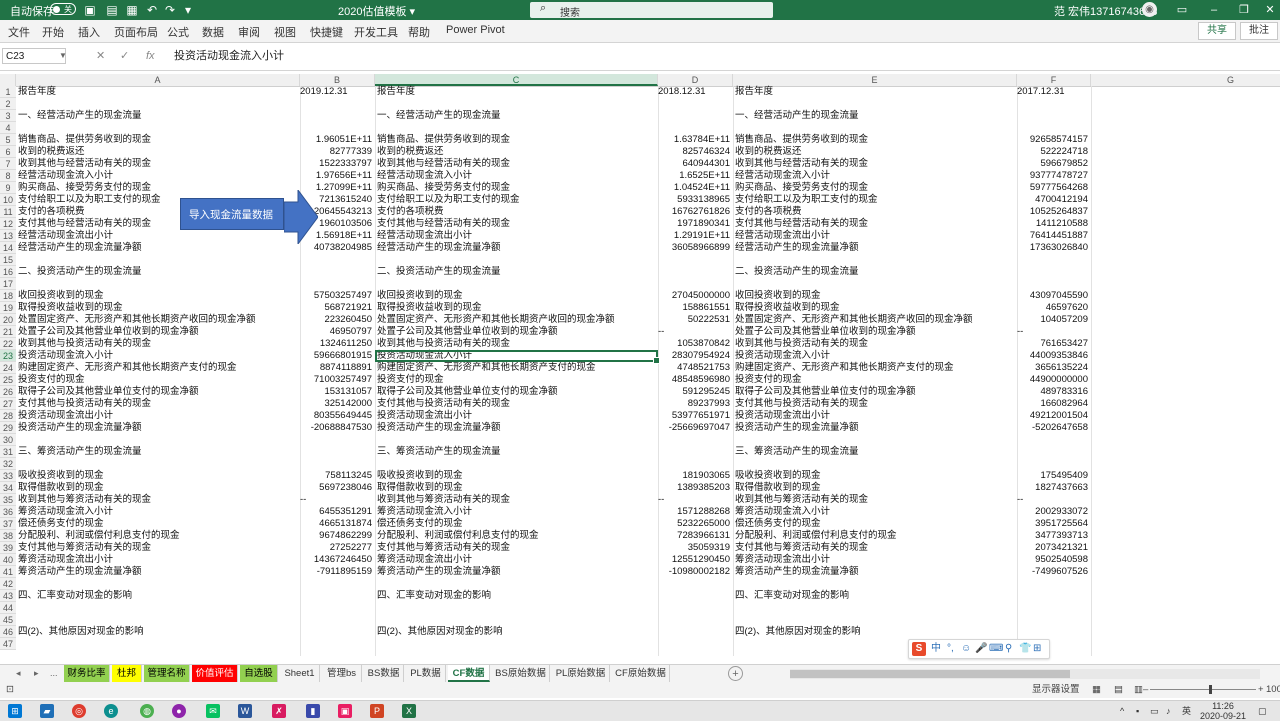  I want to click on cell: 经营活动产生的现金流量净额, so click(874, 248).